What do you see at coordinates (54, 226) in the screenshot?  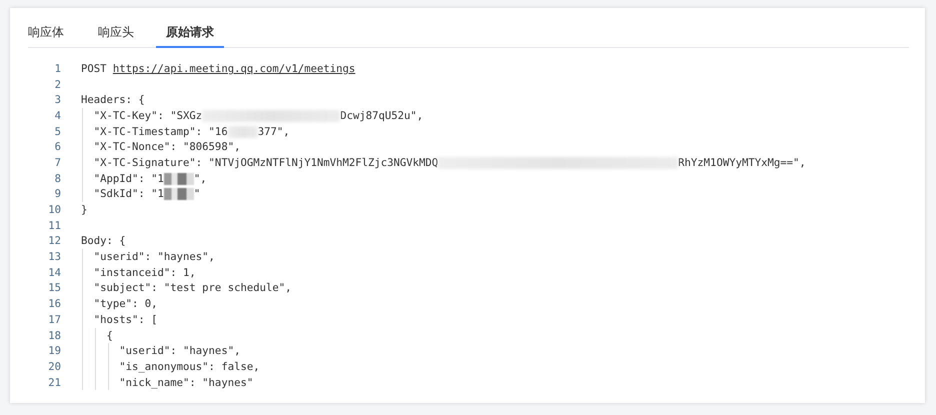 I see `line-number: 11` at bounding box center [54, 226].